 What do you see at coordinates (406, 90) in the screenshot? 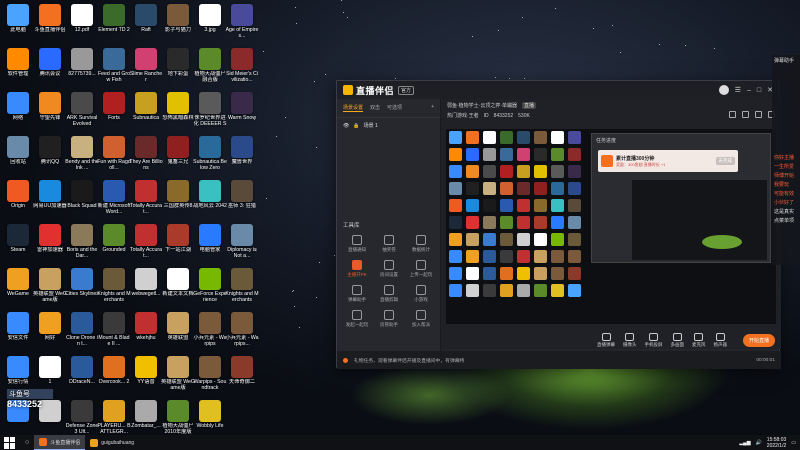
I see `app-badge: 官方` at bounding box center [406, 90].